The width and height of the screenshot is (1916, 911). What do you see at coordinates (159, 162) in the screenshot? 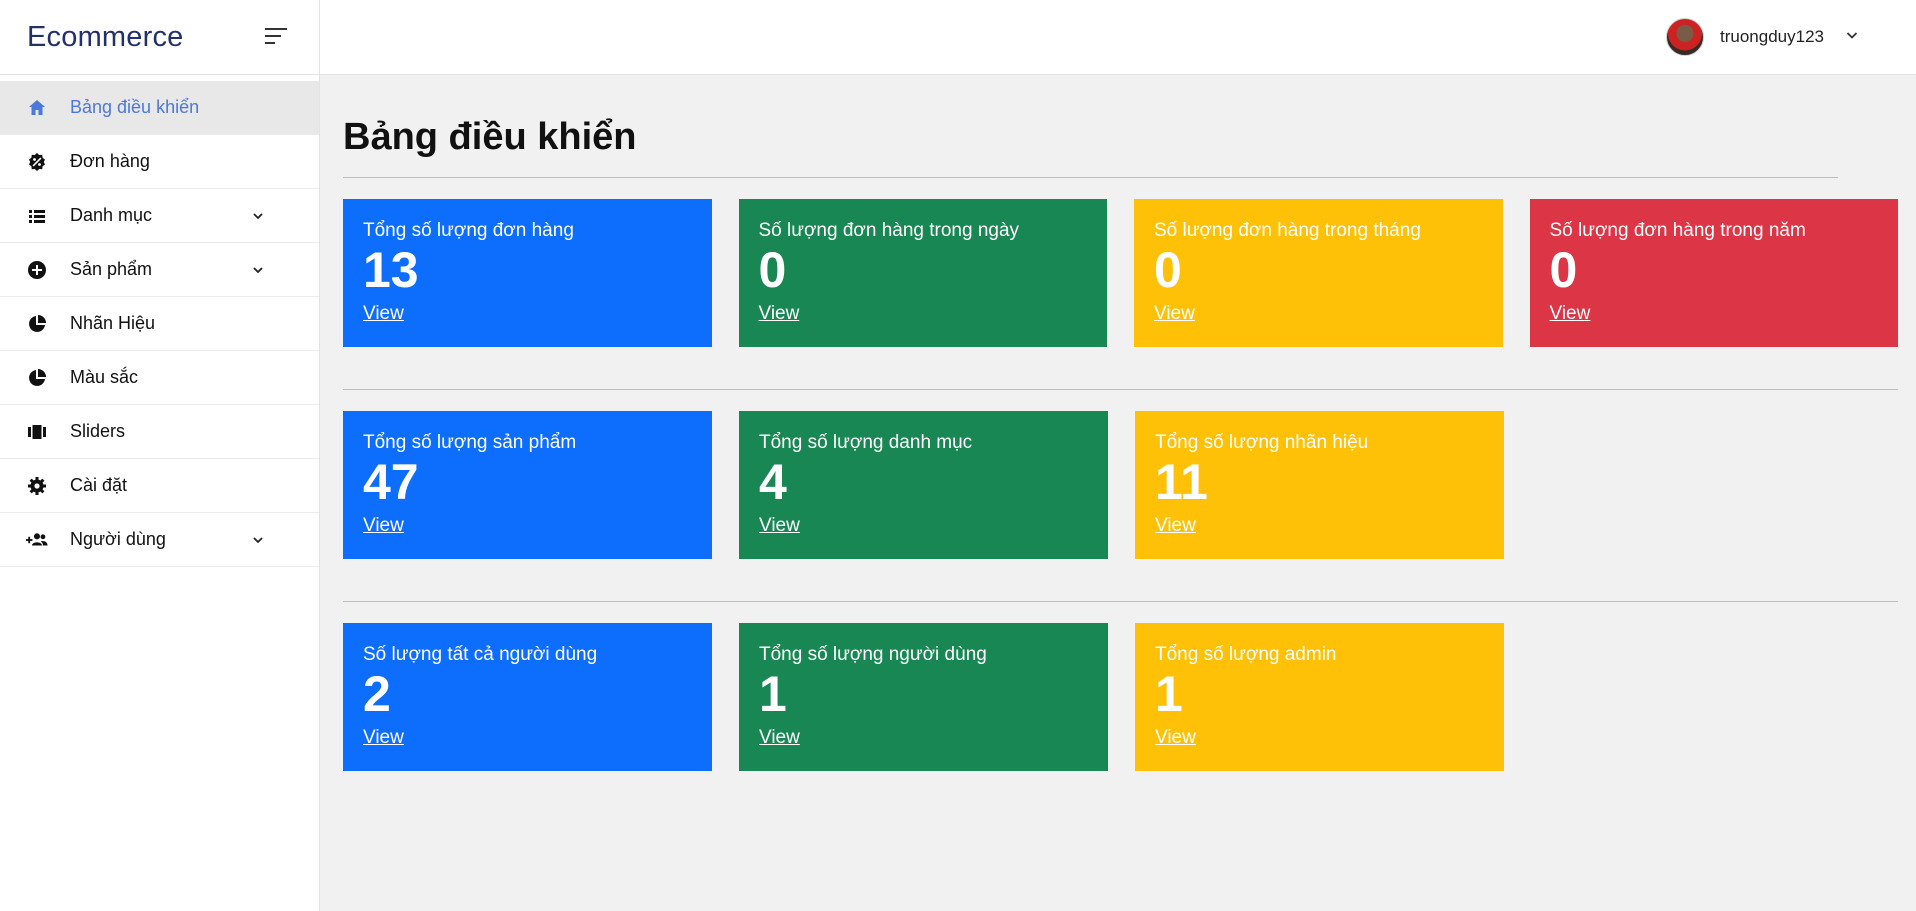
I see `sidebar-item-orders: Đơn hàng` at bounding box center [159, 162].